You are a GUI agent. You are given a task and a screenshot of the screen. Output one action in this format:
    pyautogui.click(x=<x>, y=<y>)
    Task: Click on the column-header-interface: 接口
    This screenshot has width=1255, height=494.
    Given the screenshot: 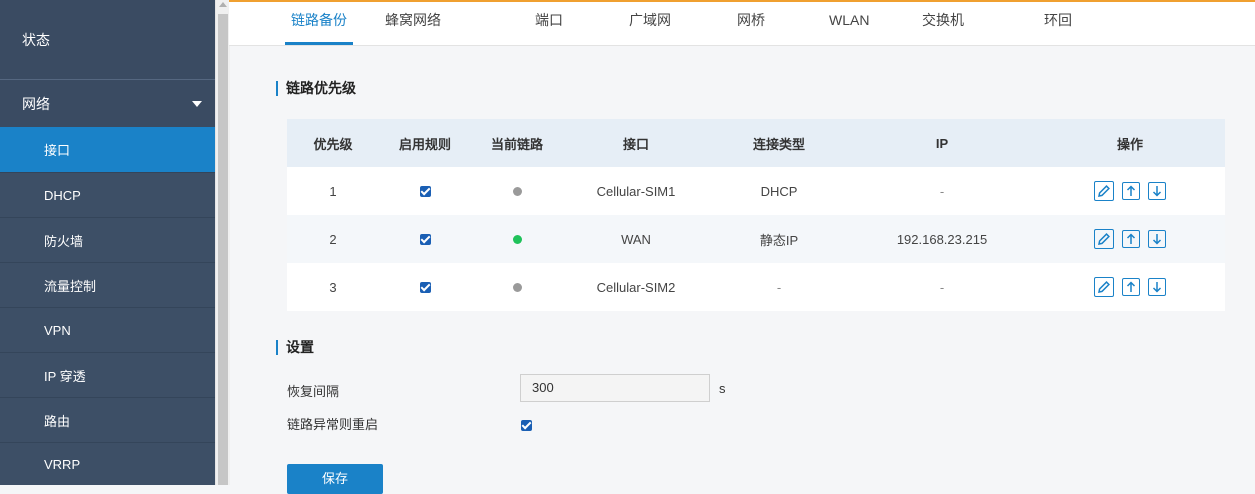 What is the action you would take?
    pyautogui.click(x=635, y=144)
    